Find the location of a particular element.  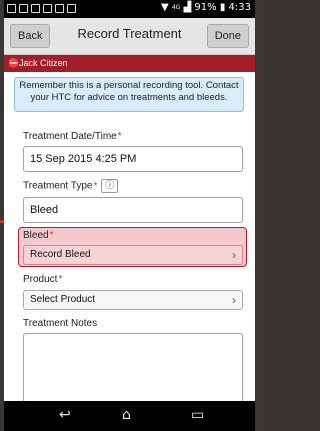

bleed-label: Bleed* is located at coordinates (38, 235).